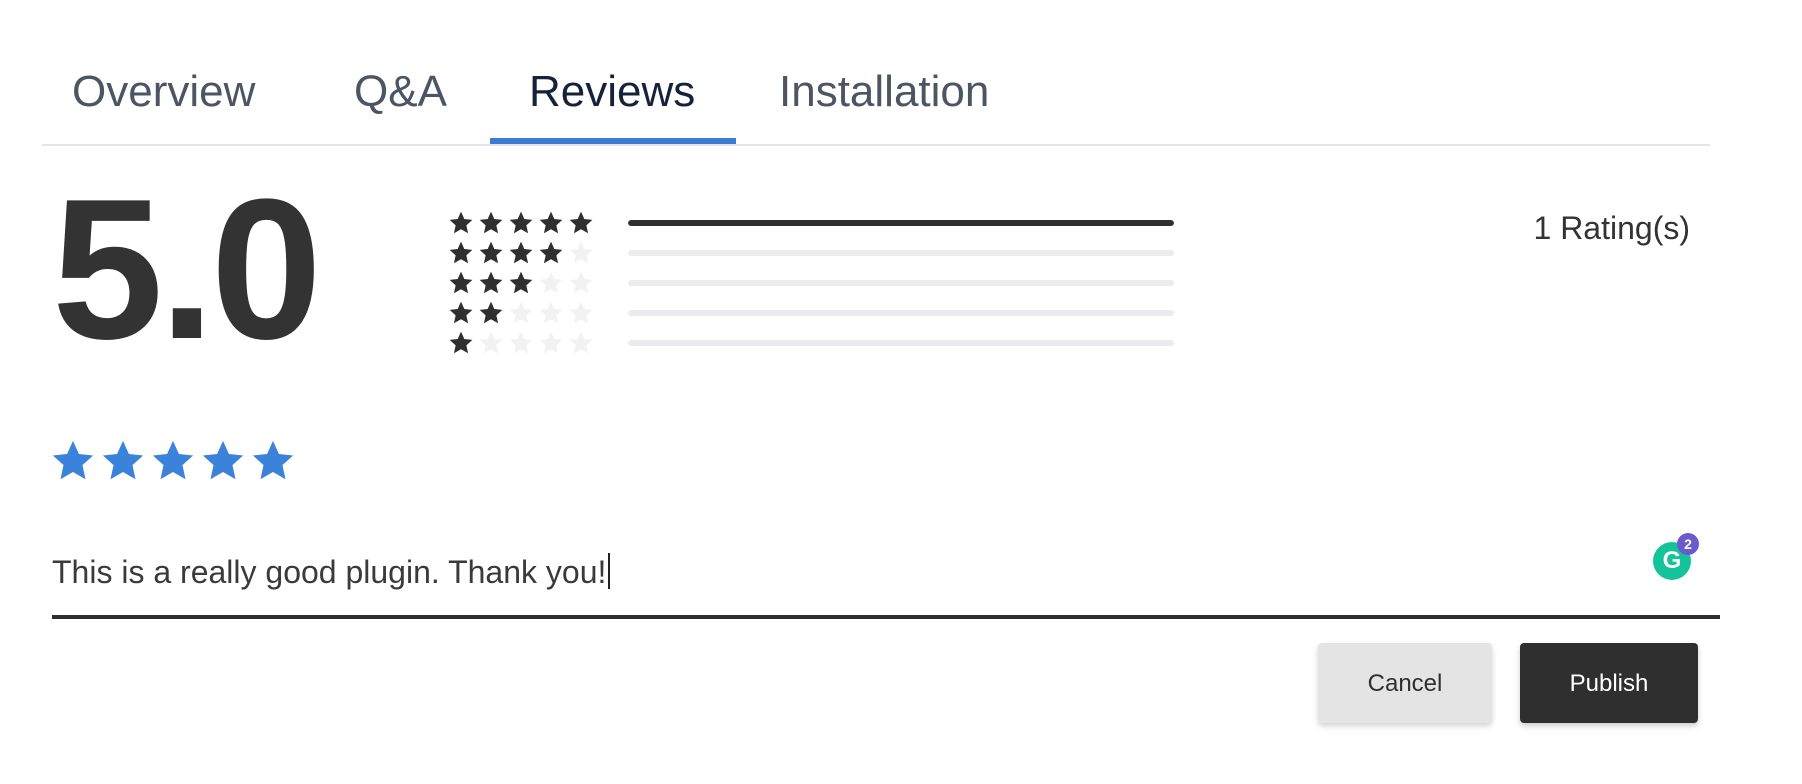  I want to click on tab-bar: Overview Q&A Reviews Installation, so click(876, 99).